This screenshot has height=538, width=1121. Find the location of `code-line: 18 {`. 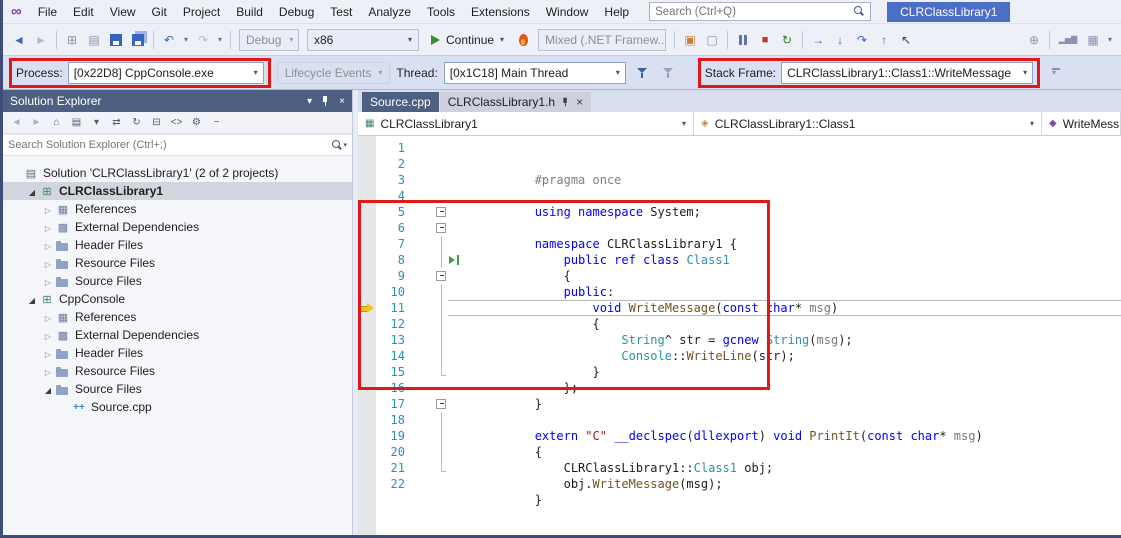

code-line: 18 { is located at coordinates (739, 435).